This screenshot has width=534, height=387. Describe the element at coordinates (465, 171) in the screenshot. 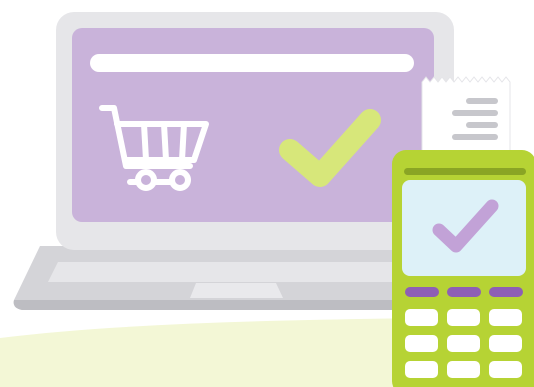

I see `card-slot` at that location.